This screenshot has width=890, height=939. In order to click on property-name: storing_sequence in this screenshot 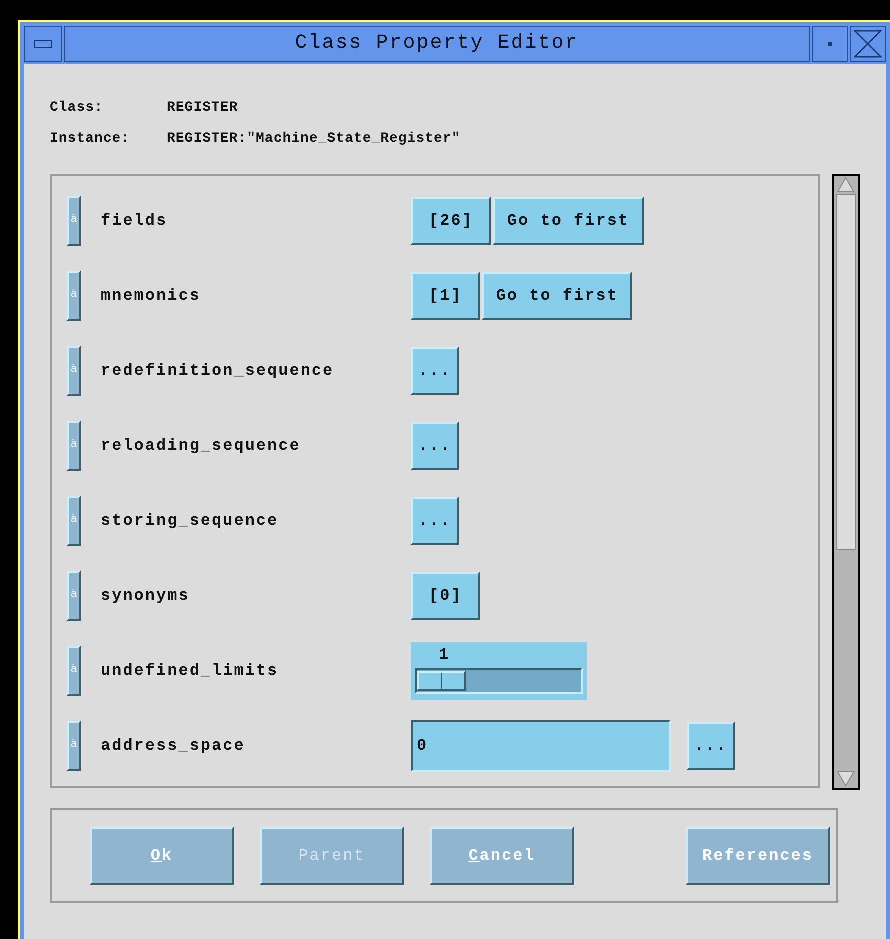, I will do `click(190, 521)`.